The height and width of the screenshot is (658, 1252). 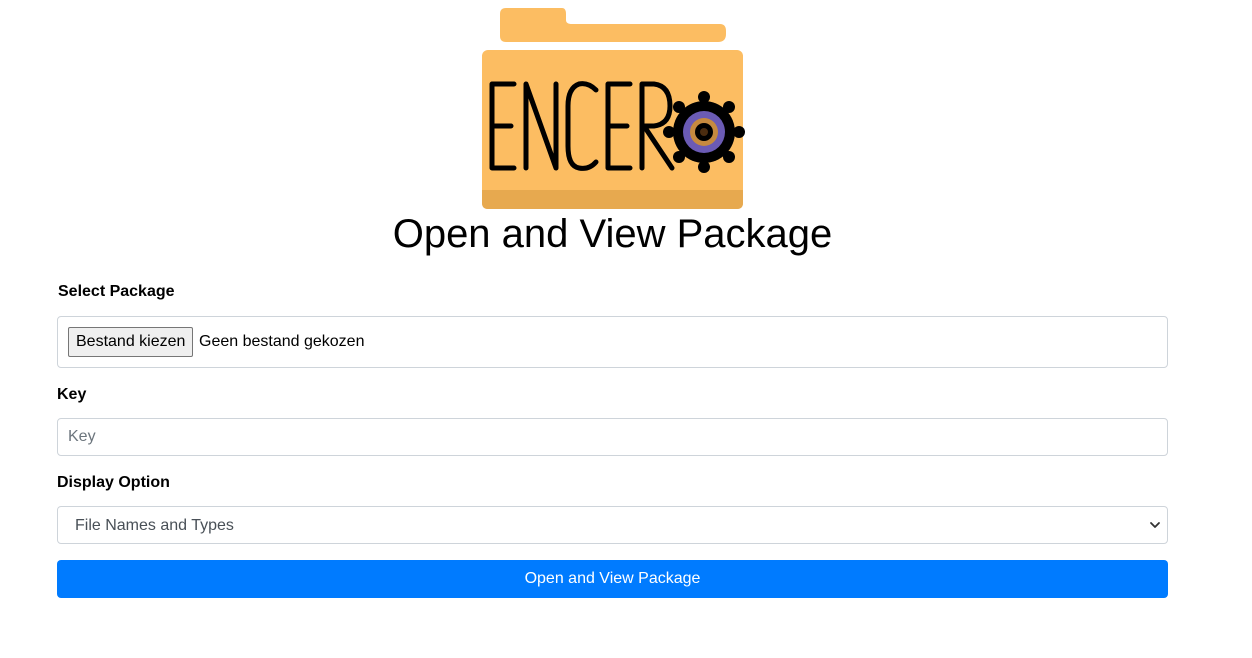 I want to click on display-option-select: File Names and Types, so click(x=612, y=525).